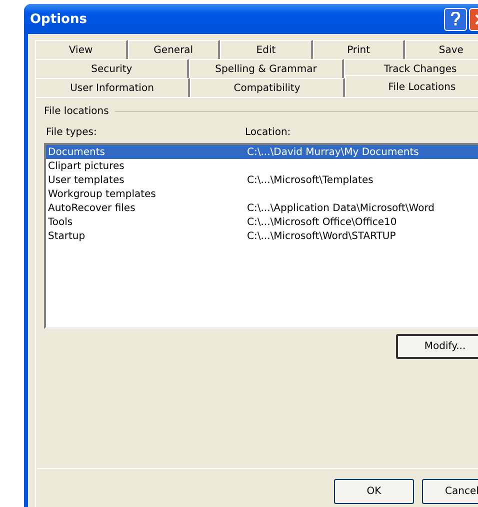  Describe the element at coordinates (341, 208) in the screenshot. I see `location-text: C:\...\Application Data\Microsoft\Word` at that location.